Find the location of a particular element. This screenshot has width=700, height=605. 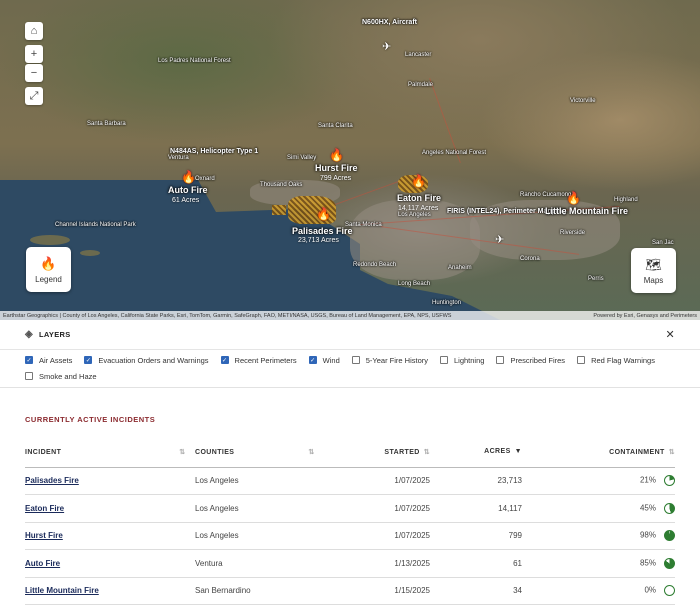

column-acres: ACRES ▼ is located at coordinates (476, 452).